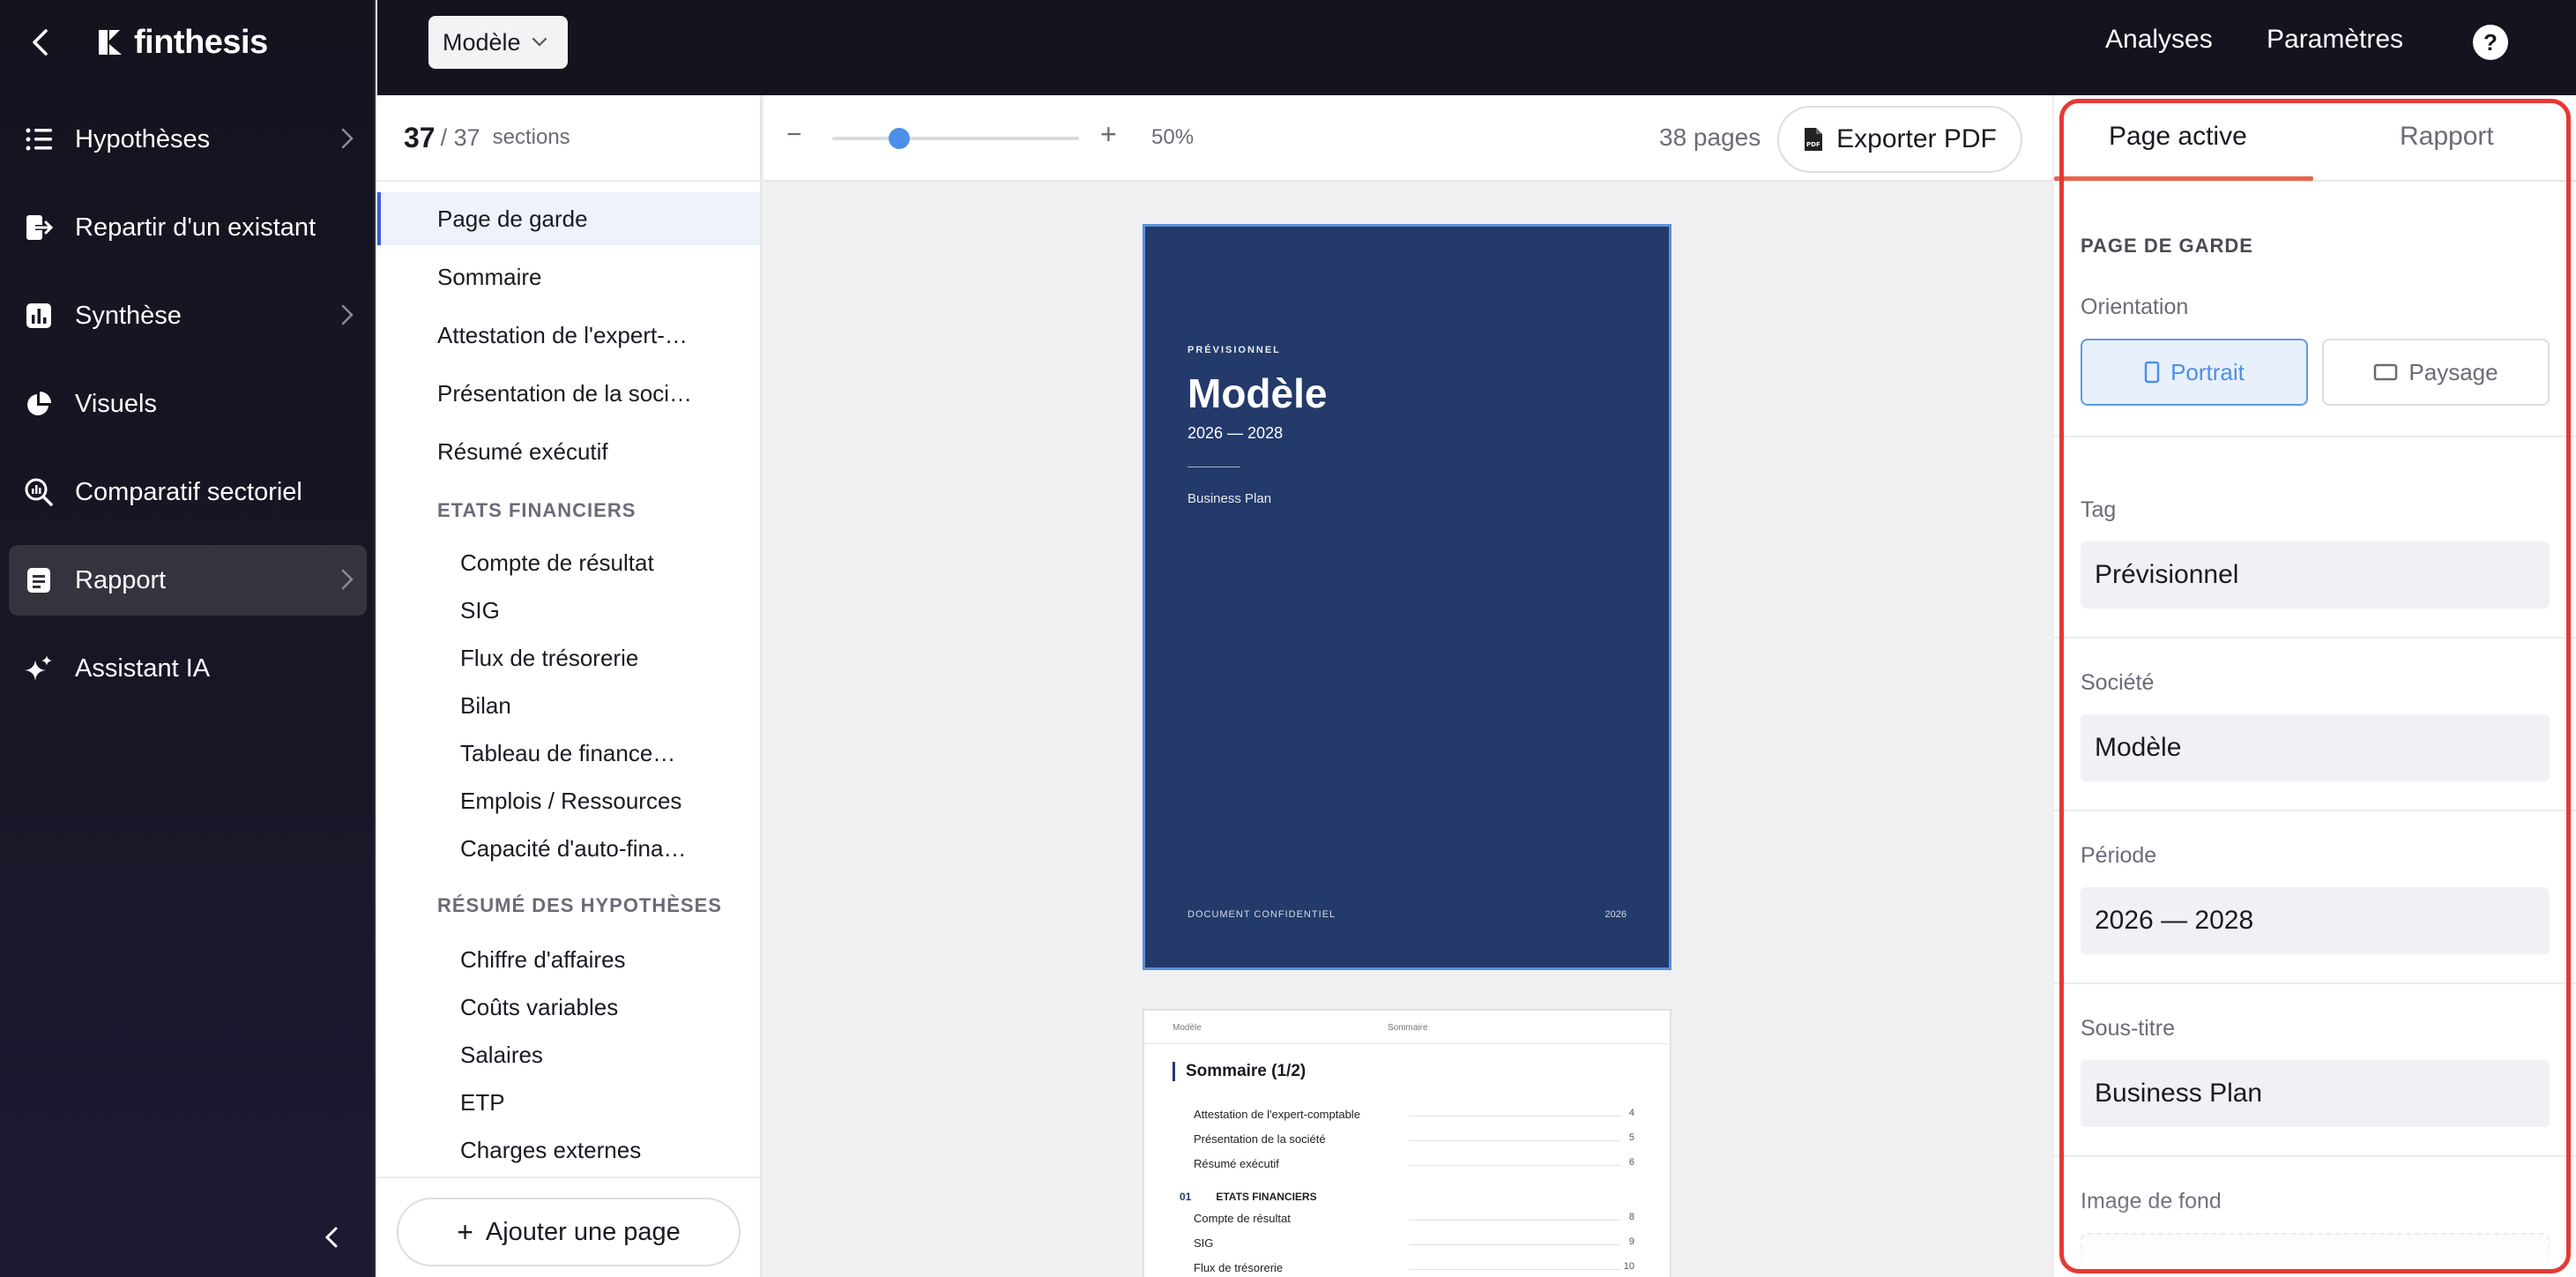  I want to click on section-item-sig: SIG, so click(568, 610).